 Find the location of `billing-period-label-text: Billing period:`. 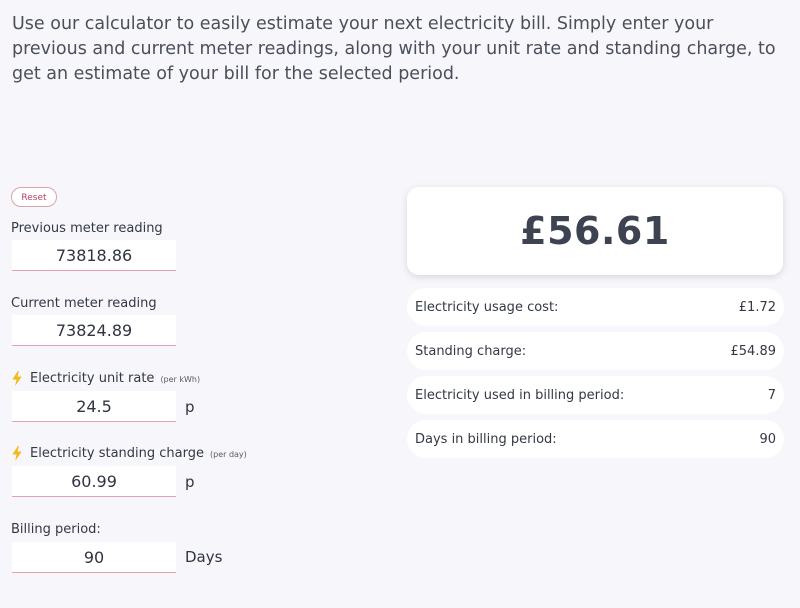

billing-period-label-text: Billing period: is located at coordinates (56, 529).